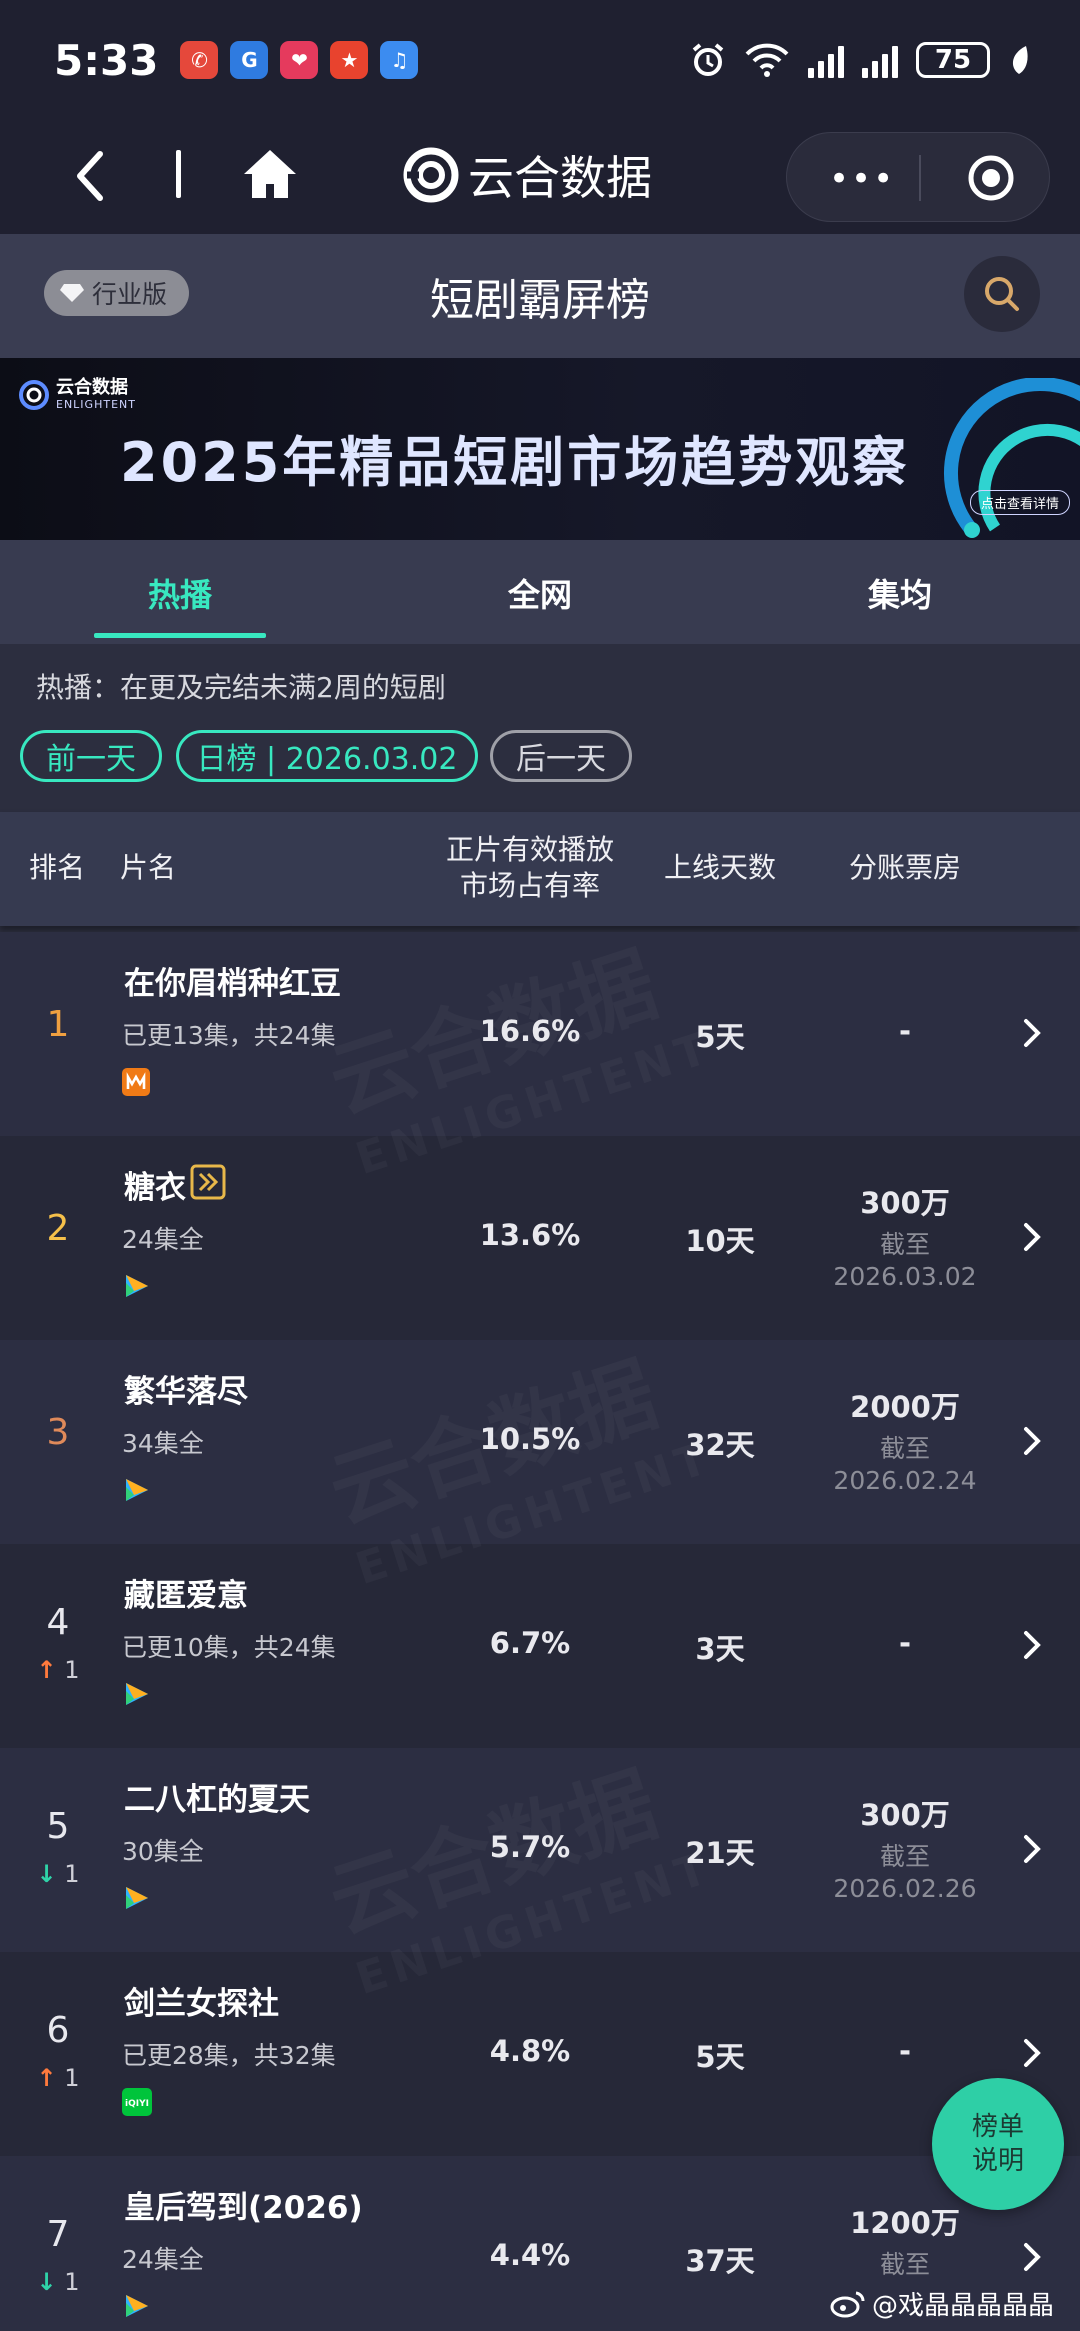 This screenshot has width=1080, height=2331. I want to click on prev-day-button: 前一天, so click(91, 756).